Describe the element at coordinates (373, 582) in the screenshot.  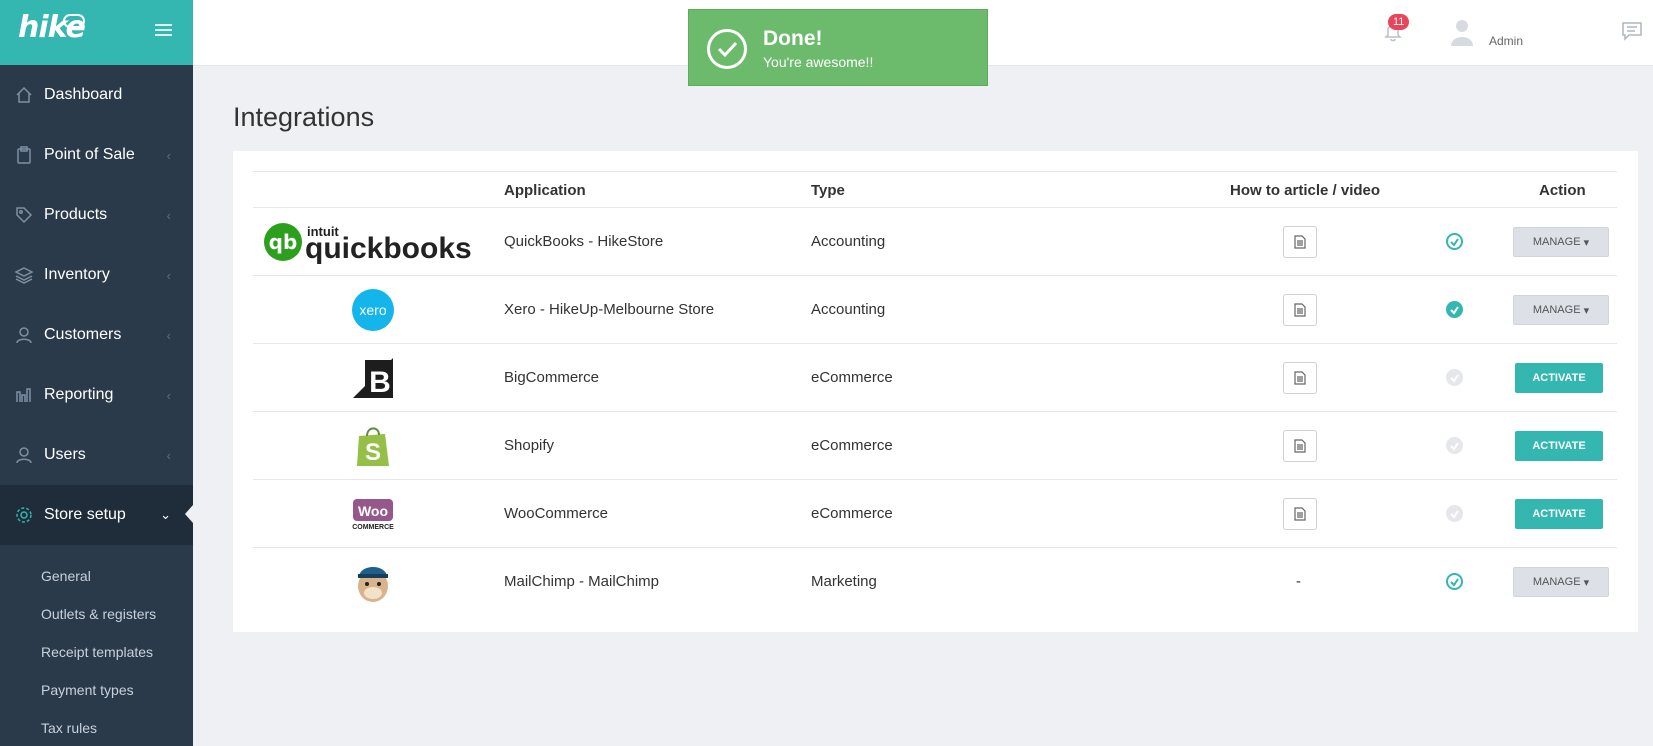
I see `mailchimp-logo` at that location.